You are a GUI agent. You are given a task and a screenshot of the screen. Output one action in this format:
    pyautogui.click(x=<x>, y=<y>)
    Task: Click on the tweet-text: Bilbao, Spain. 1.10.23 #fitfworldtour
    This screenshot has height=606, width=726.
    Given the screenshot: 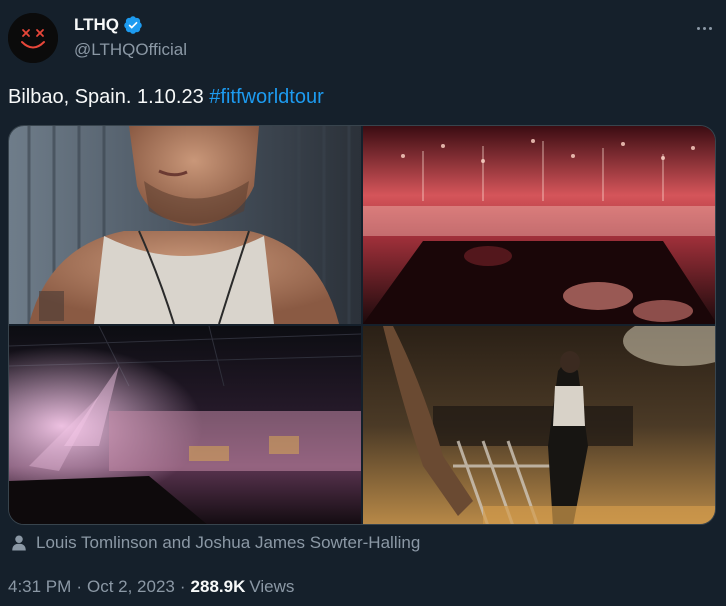 What is the action you would take?
    pyautogui.click(x=166, y=97)
    